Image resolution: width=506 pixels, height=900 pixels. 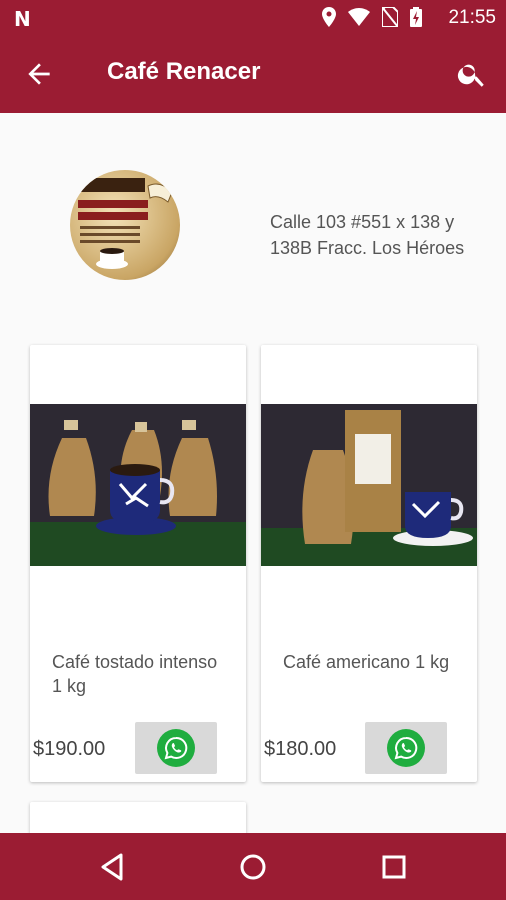 What do you see at coordinates (366, 662) in the screenshot?
I see `product-name: Café americano 1 kg` at bounding box center [366, 662].